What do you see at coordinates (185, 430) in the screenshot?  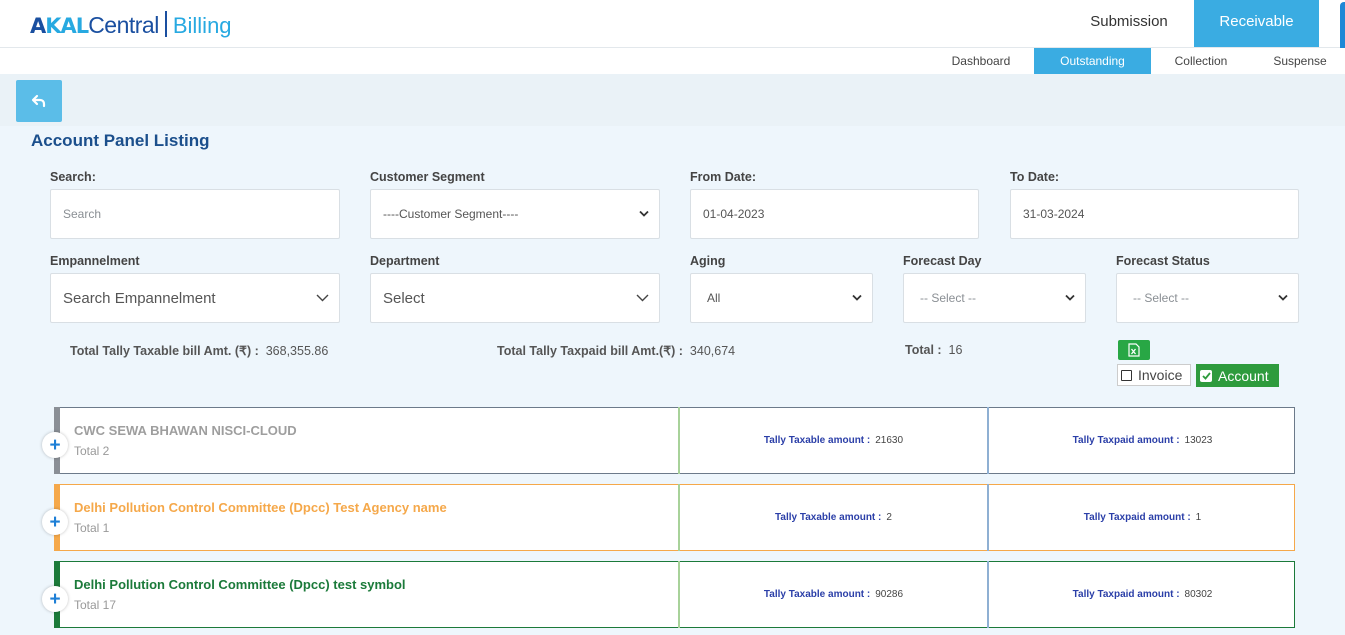 I see `account-name: CWC SEWA BHAWAN NISCI-CLOUD` at bounding box center [185, 430].